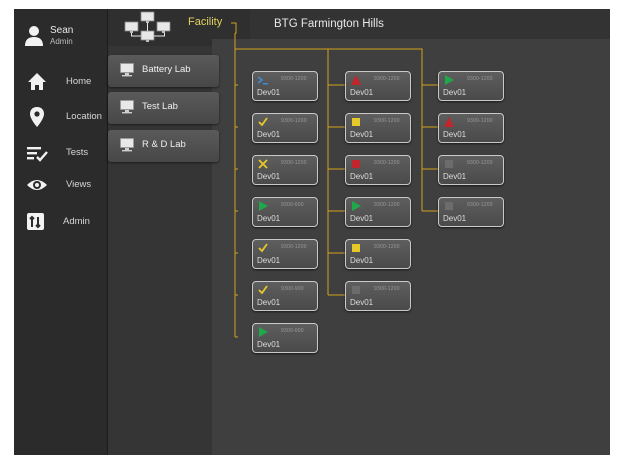 The height and width of the screenshot is (455, 619). I want to click on user-profile: Sean Admin, so click(64, 38).